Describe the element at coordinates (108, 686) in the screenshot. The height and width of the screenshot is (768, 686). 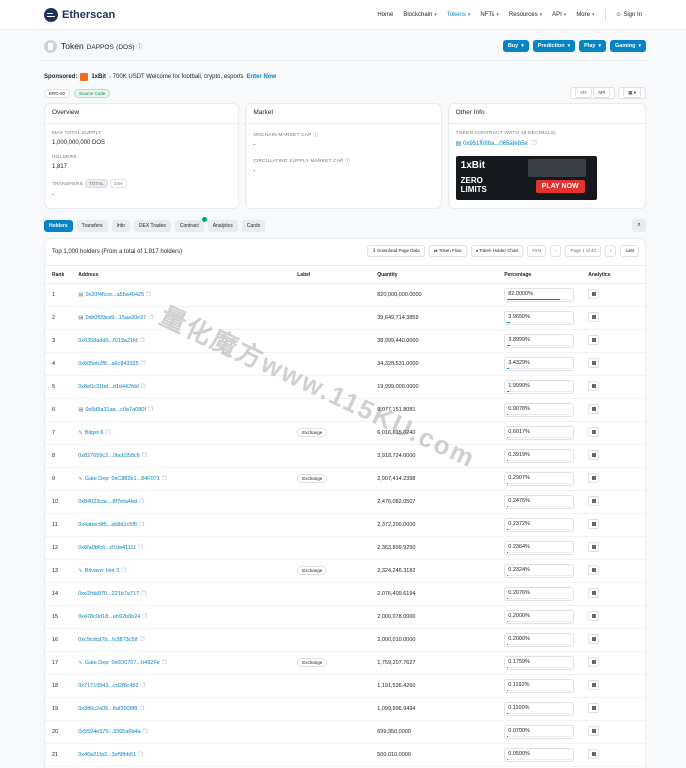
I see `holder-address-link: 0x71719543...cd2f8c463` at that location.